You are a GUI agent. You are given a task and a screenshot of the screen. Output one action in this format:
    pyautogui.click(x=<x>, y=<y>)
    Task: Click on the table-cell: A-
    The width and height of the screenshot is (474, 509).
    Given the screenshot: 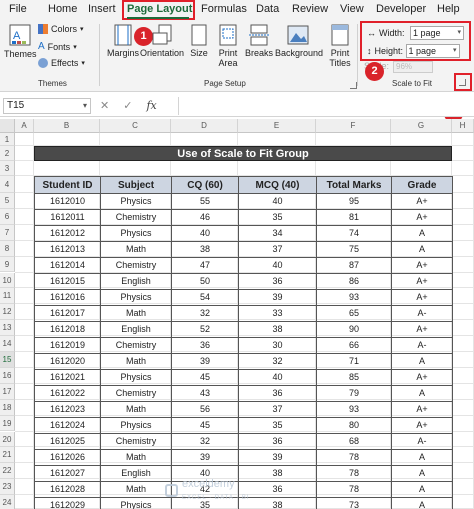 What is the action you would take?
    pyautogui.click(x=422, y=441)
    